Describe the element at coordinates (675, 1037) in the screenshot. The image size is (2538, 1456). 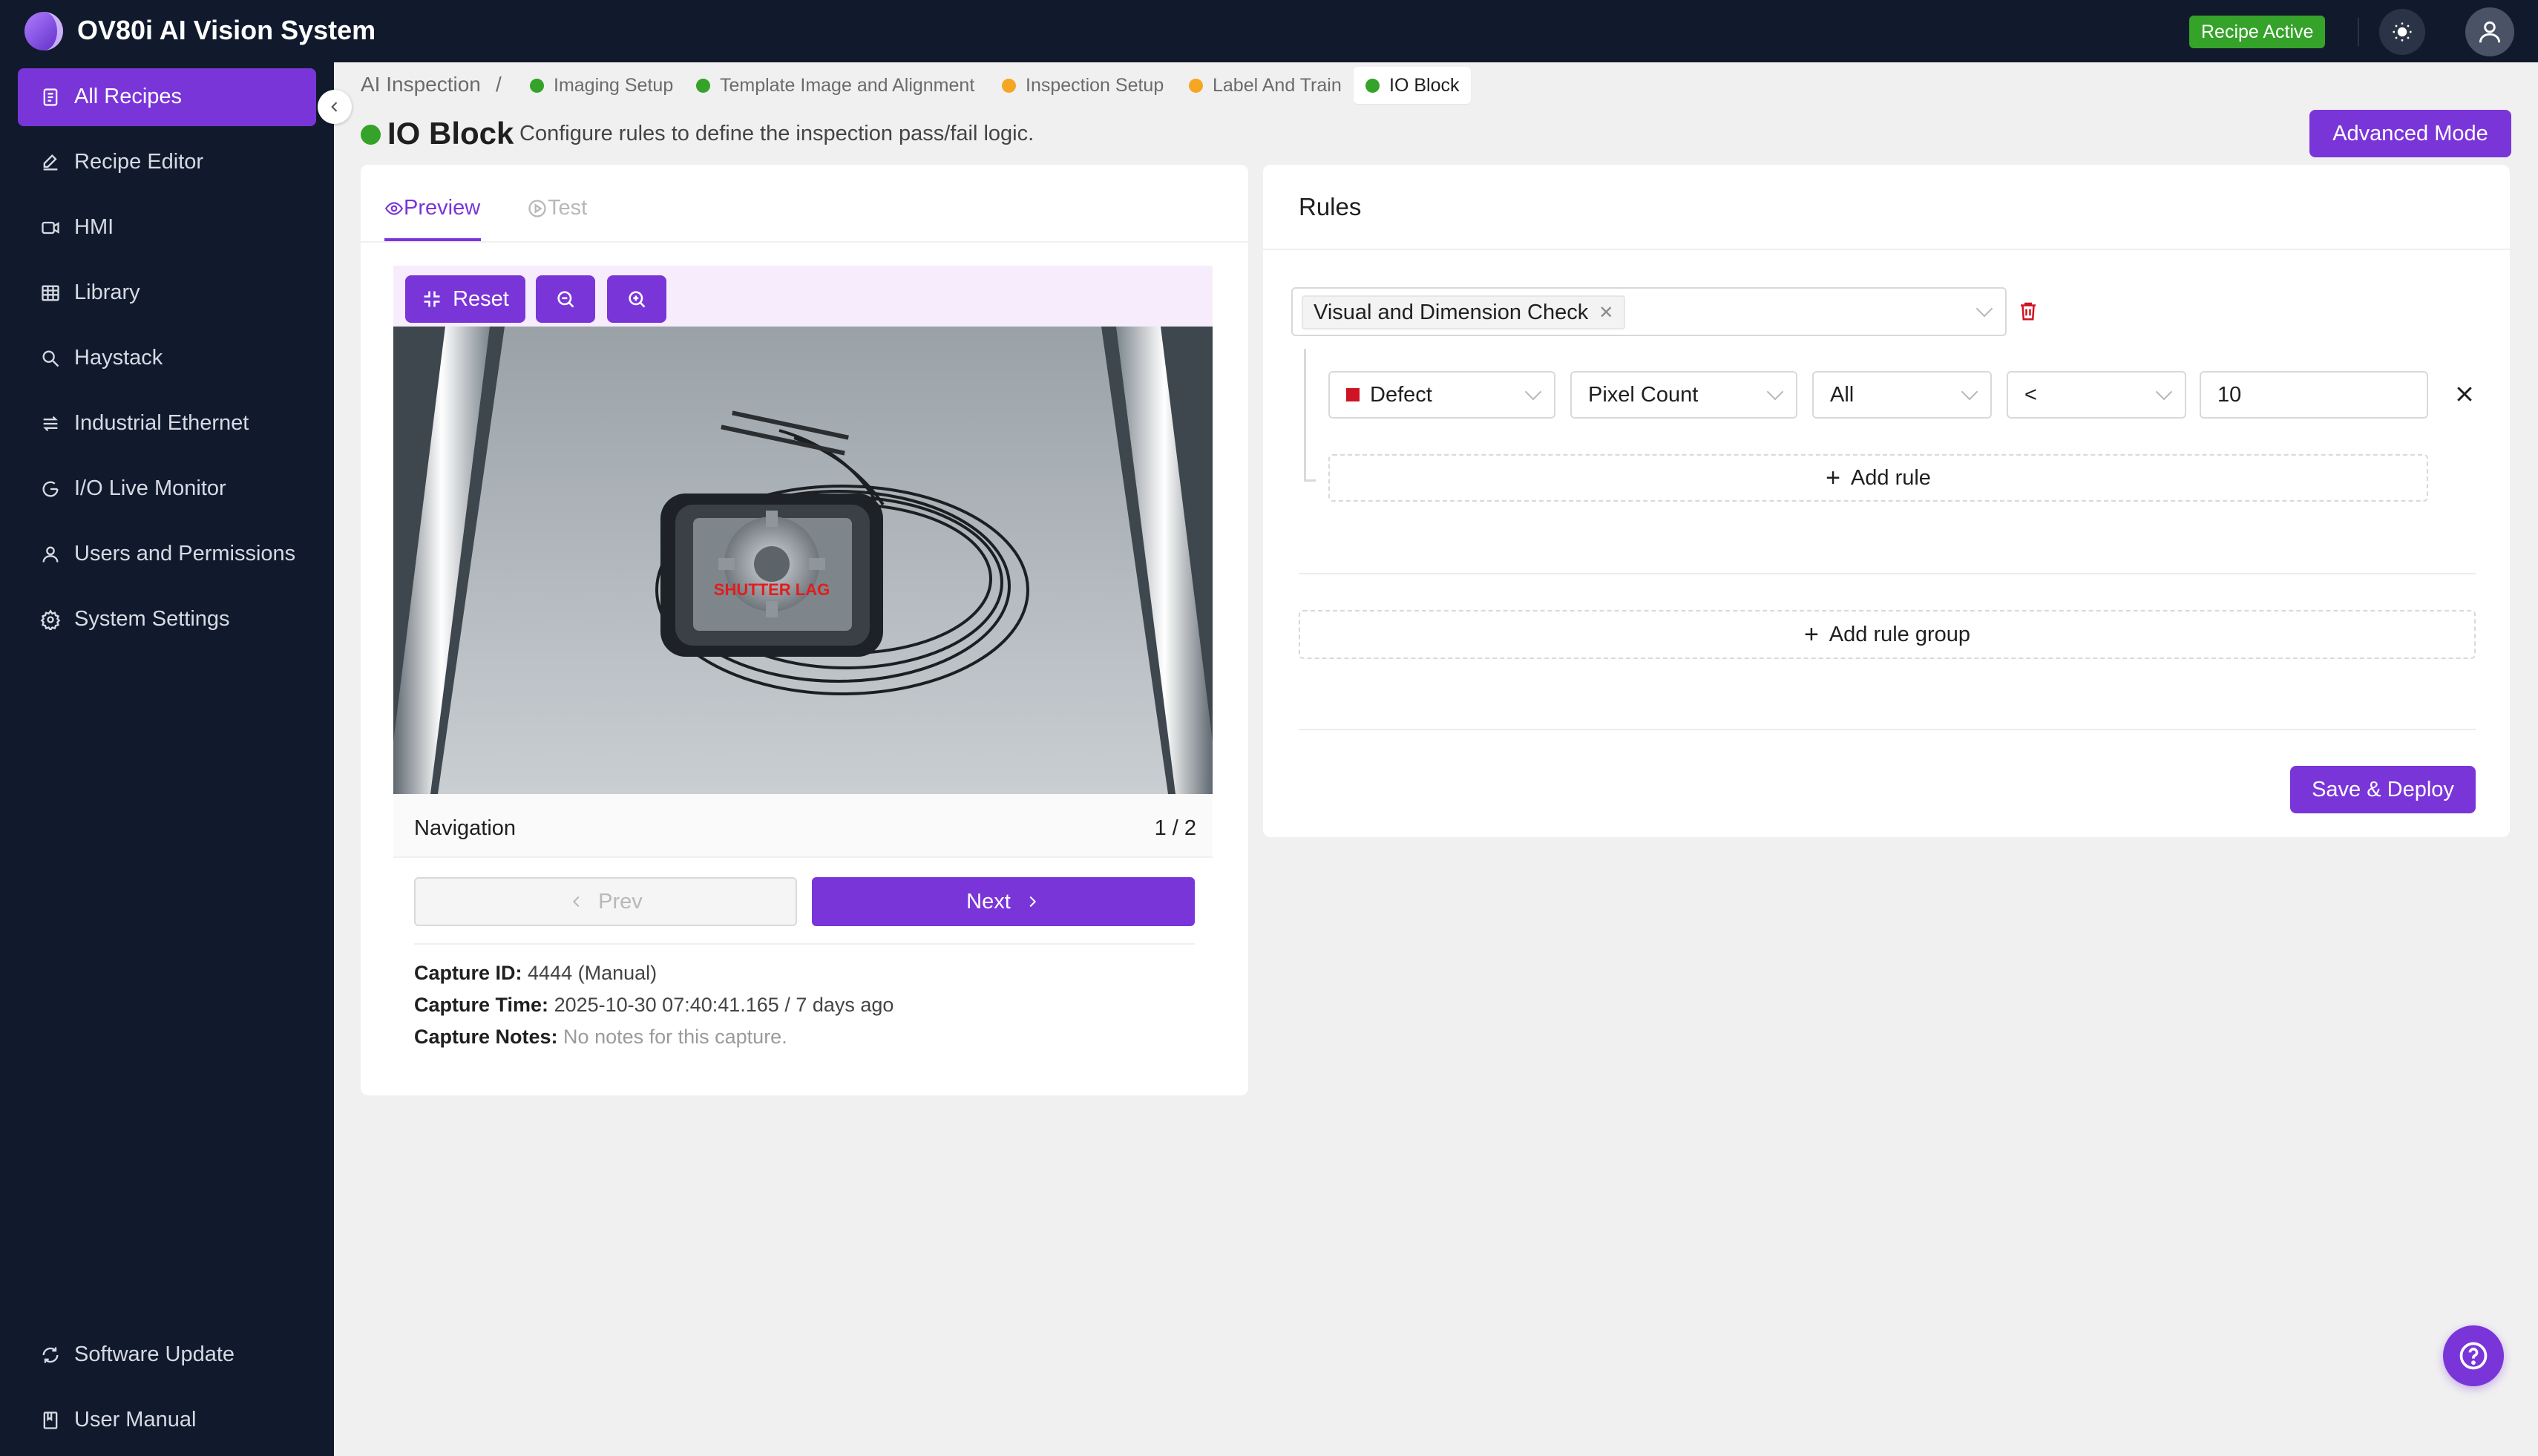
I see `capture-notes-value: No notes for this capture.` at that location.